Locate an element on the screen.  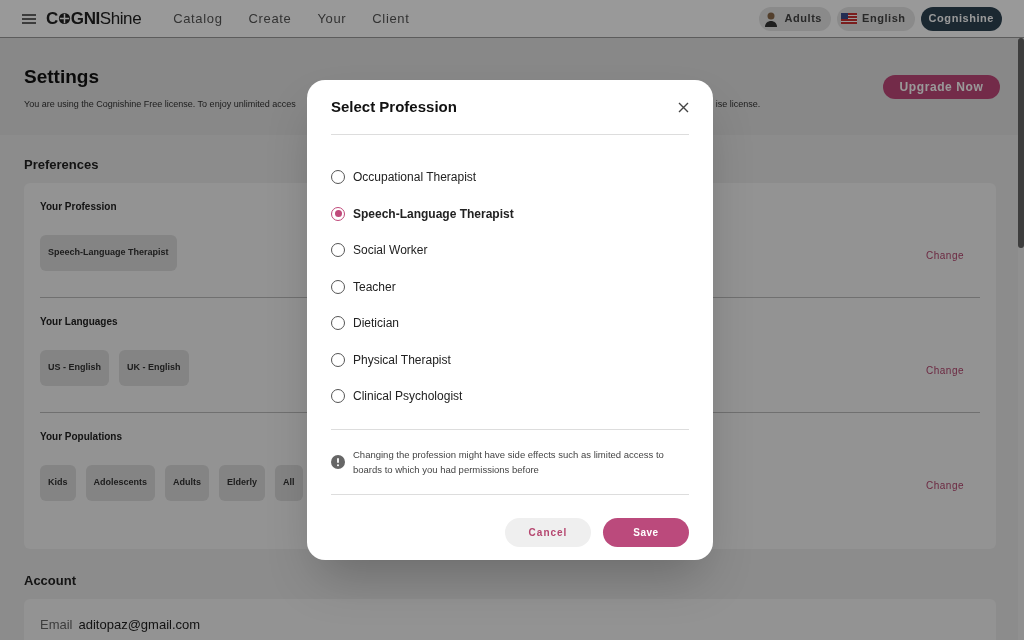
option-label: Occupational Therapist is located at coordinates (415, 178).